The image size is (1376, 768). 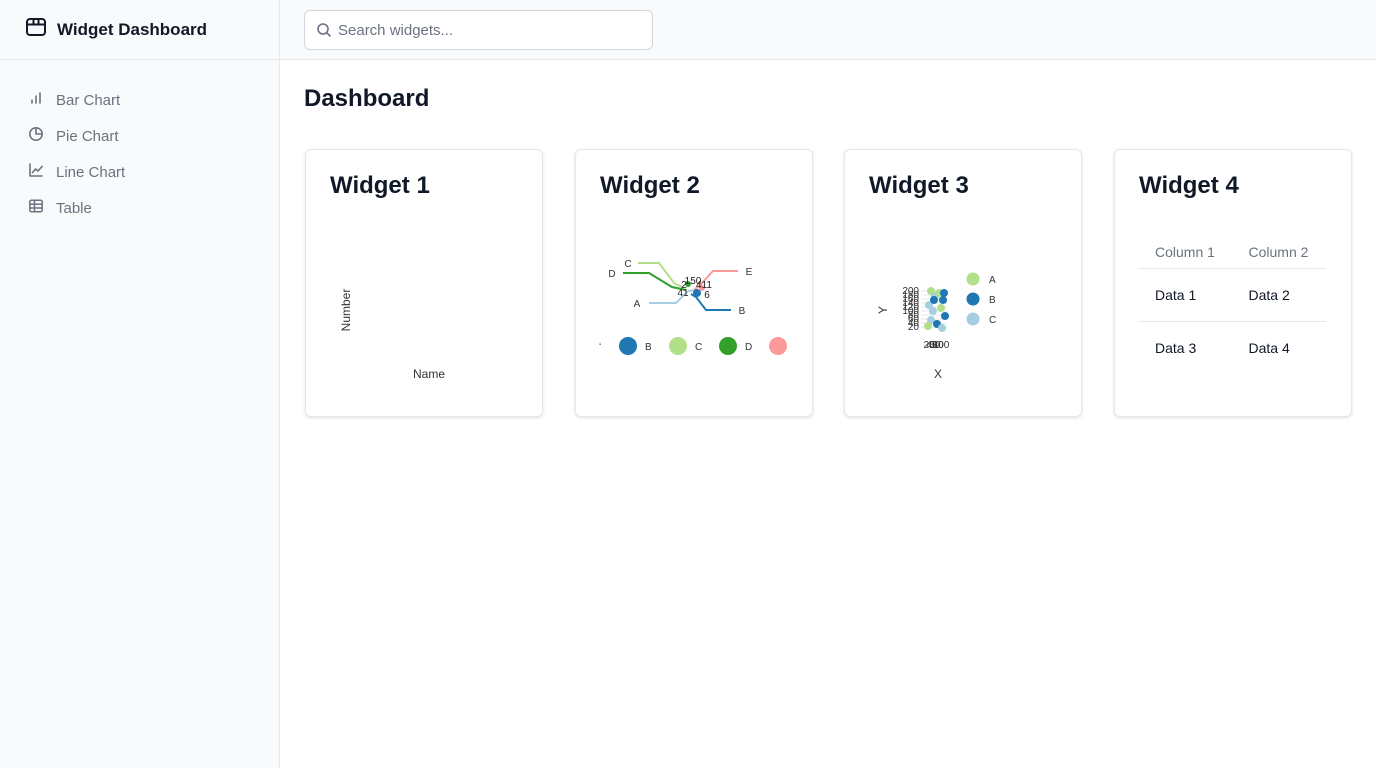 I want to click on sidebar-nav: Bar Chart Pie Chart Line Chart Table, so click(x=139, y=143).